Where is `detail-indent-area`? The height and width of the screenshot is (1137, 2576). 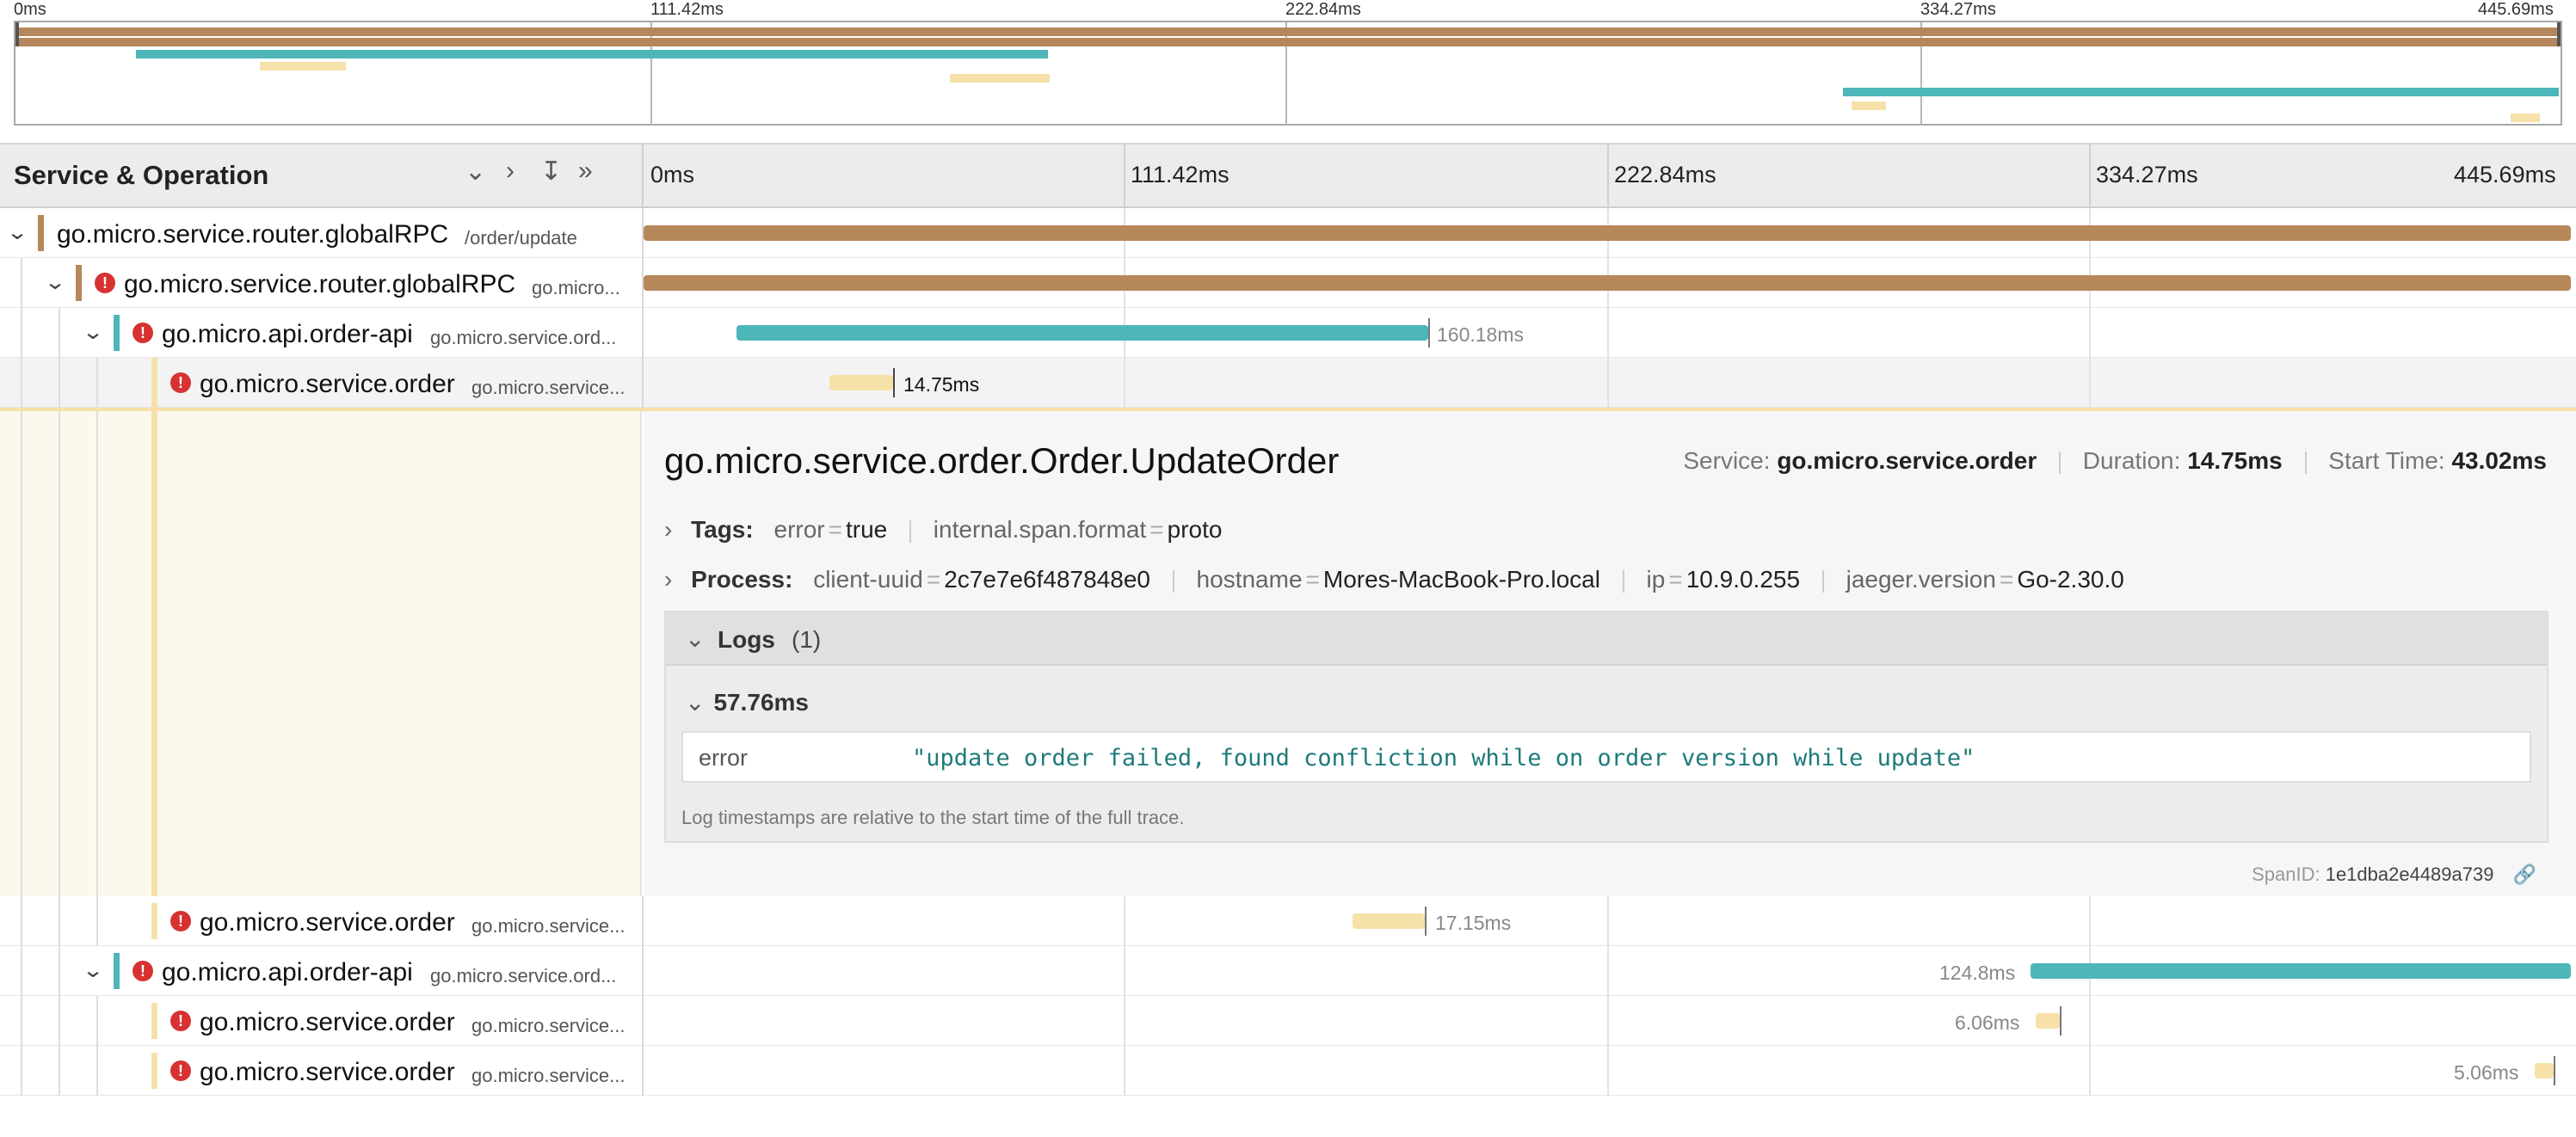
detail-indent-area is located at coordinates (321, 653).